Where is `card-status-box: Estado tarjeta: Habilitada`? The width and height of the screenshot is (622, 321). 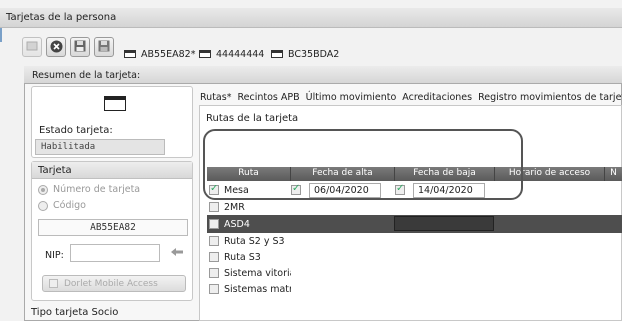 card-status-box: Estado tarjeta: Habilitada is located at coordinates (112, 122).